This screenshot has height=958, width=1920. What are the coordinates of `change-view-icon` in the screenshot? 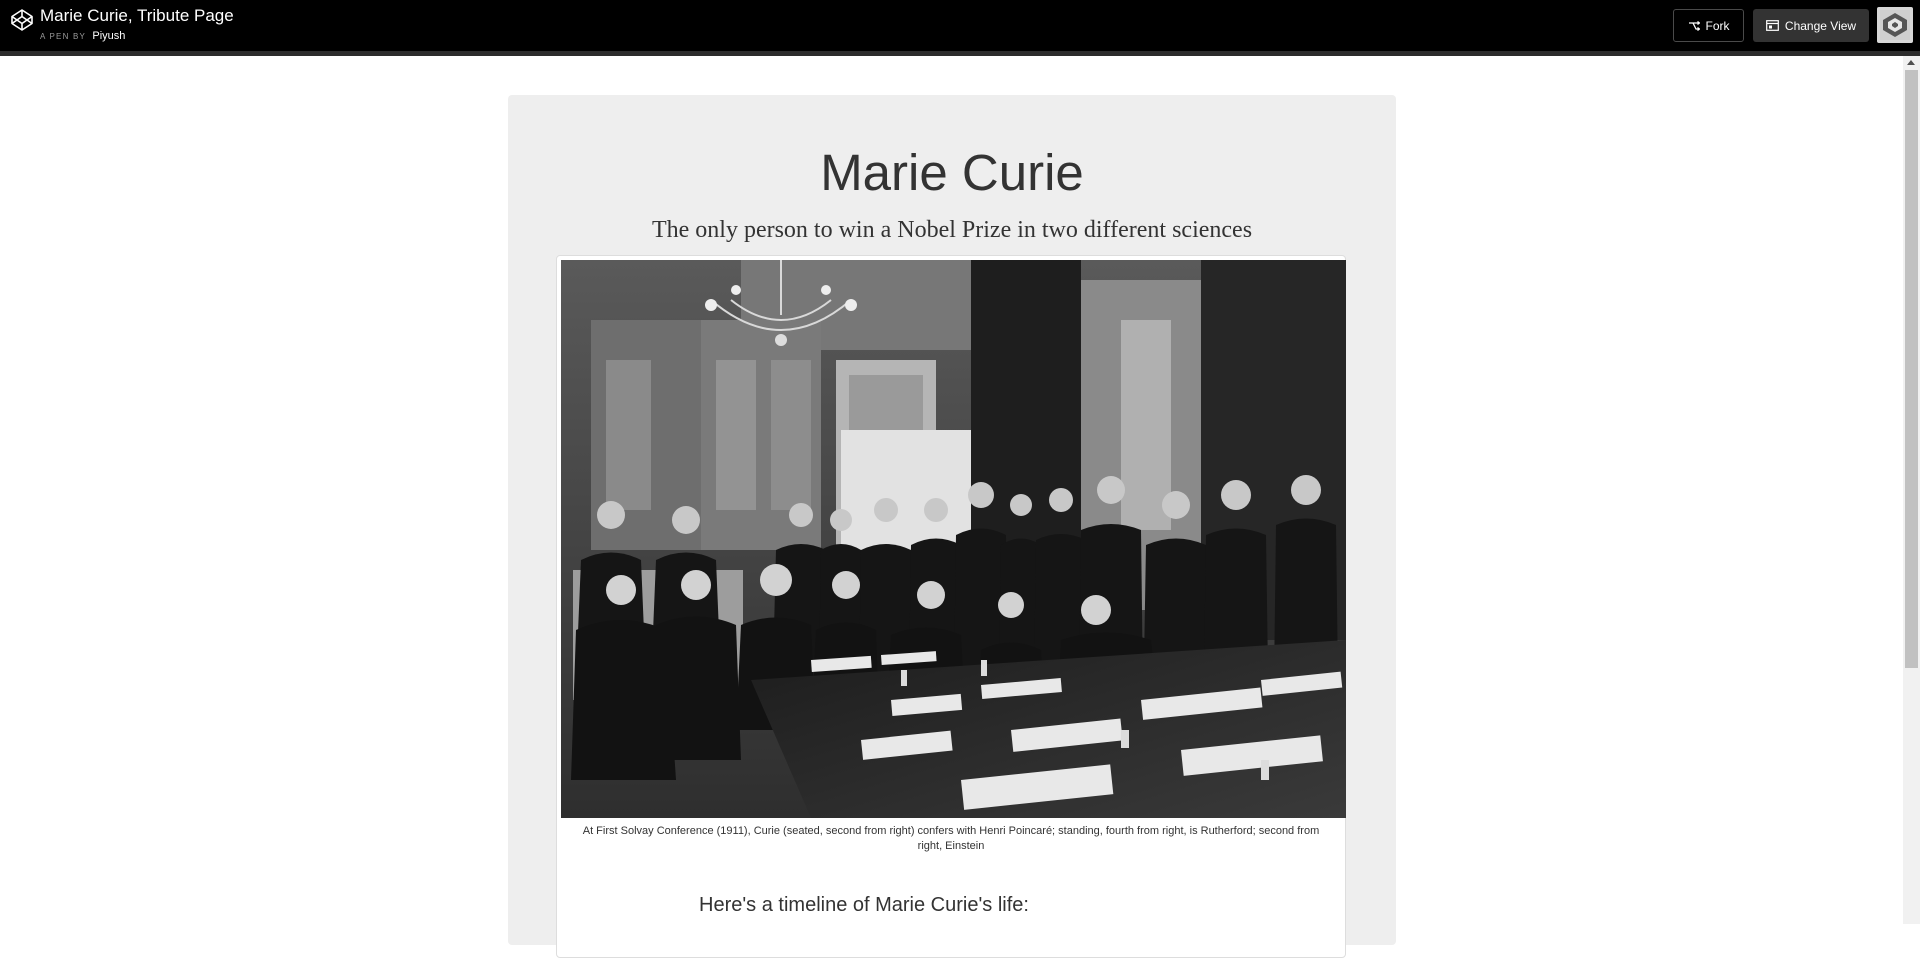 It's located at (1772, 25).